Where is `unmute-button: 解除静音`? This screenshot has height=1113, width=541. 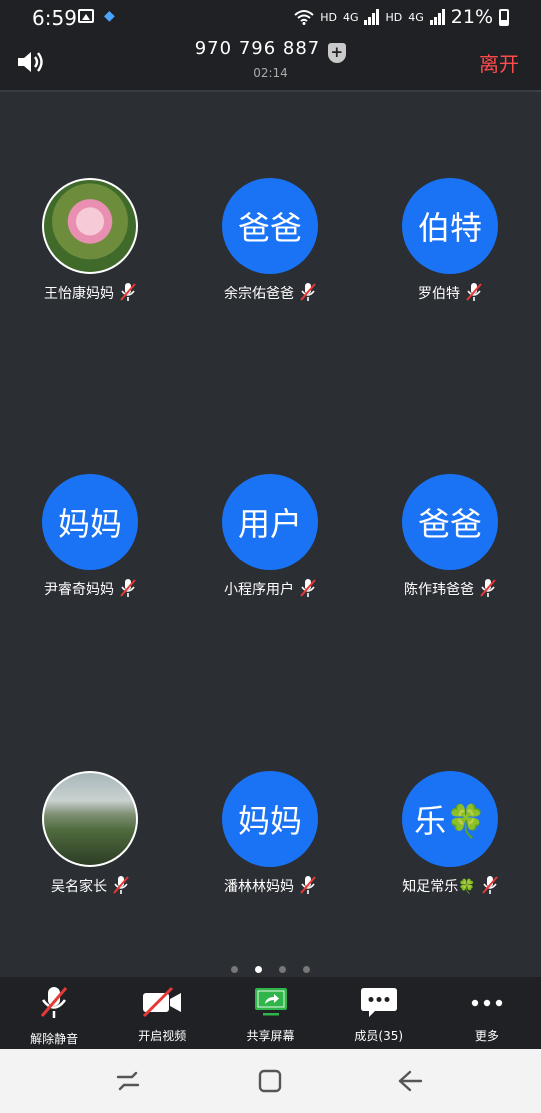 unmute-button: 解除静音 is located at coordinates (54, 1013).